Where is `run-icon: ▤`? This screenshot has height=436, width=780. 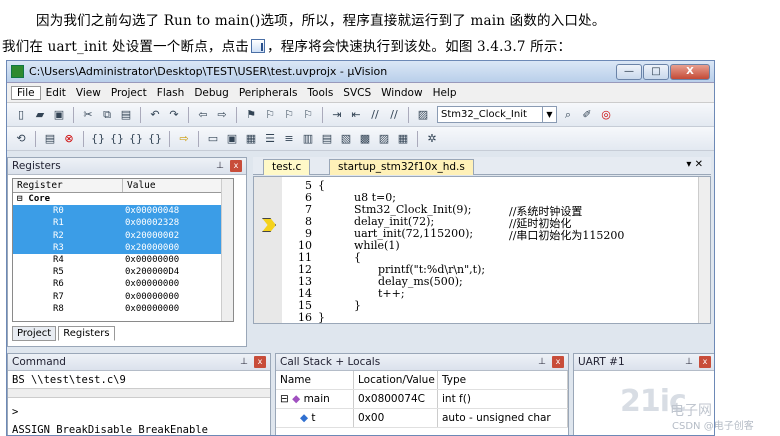 run-icon: ▤ is located at coordinates (50, 139).